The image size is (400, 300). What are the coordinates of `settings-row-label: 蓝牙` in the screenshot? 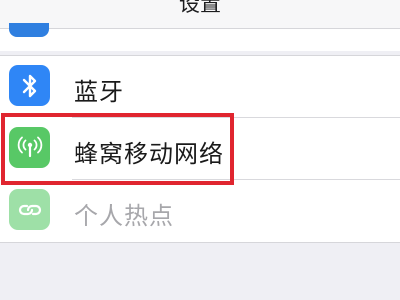 It's located at (99, 92).